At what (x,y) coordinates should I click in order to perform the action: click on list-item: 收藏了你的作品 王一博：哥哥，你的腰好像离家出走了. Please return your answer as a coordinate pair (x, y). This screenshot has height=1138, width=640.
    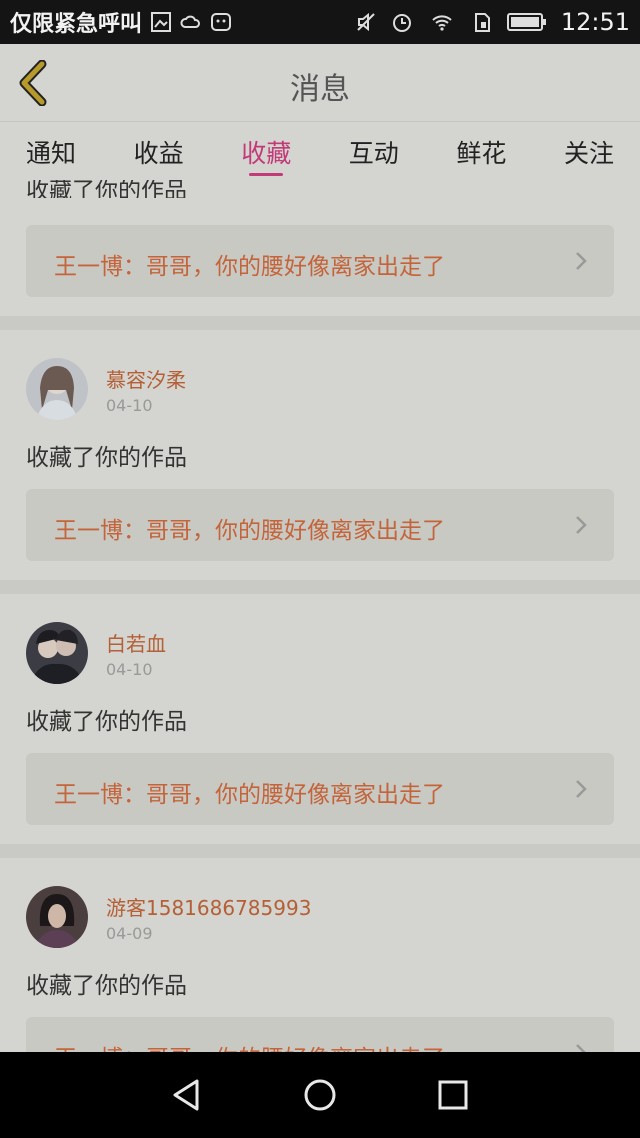
    Looking at the image, I should click on (320, 248).